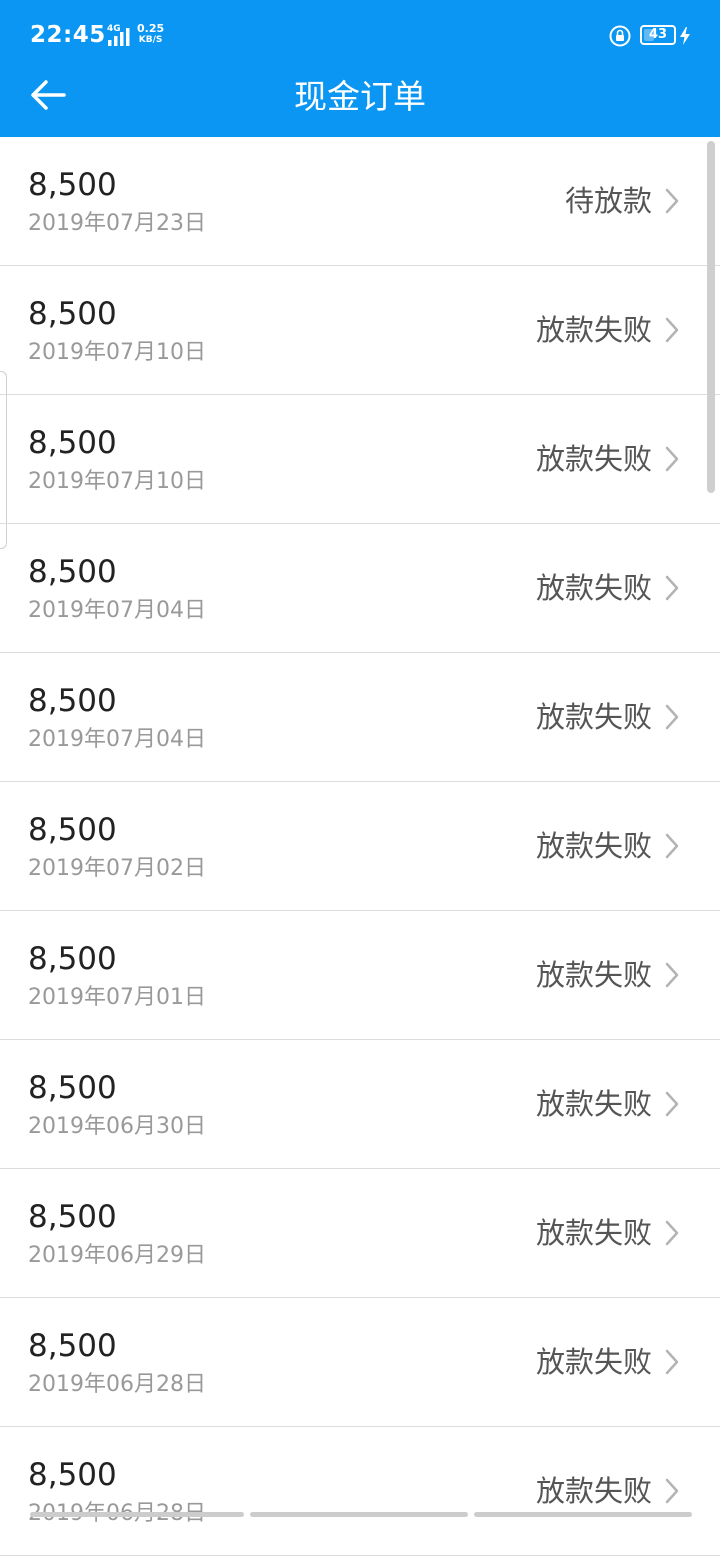  Describe the element at coordinates (150, 40) in the screenshot. I see `network-speed-unit: KB/S` at that location.